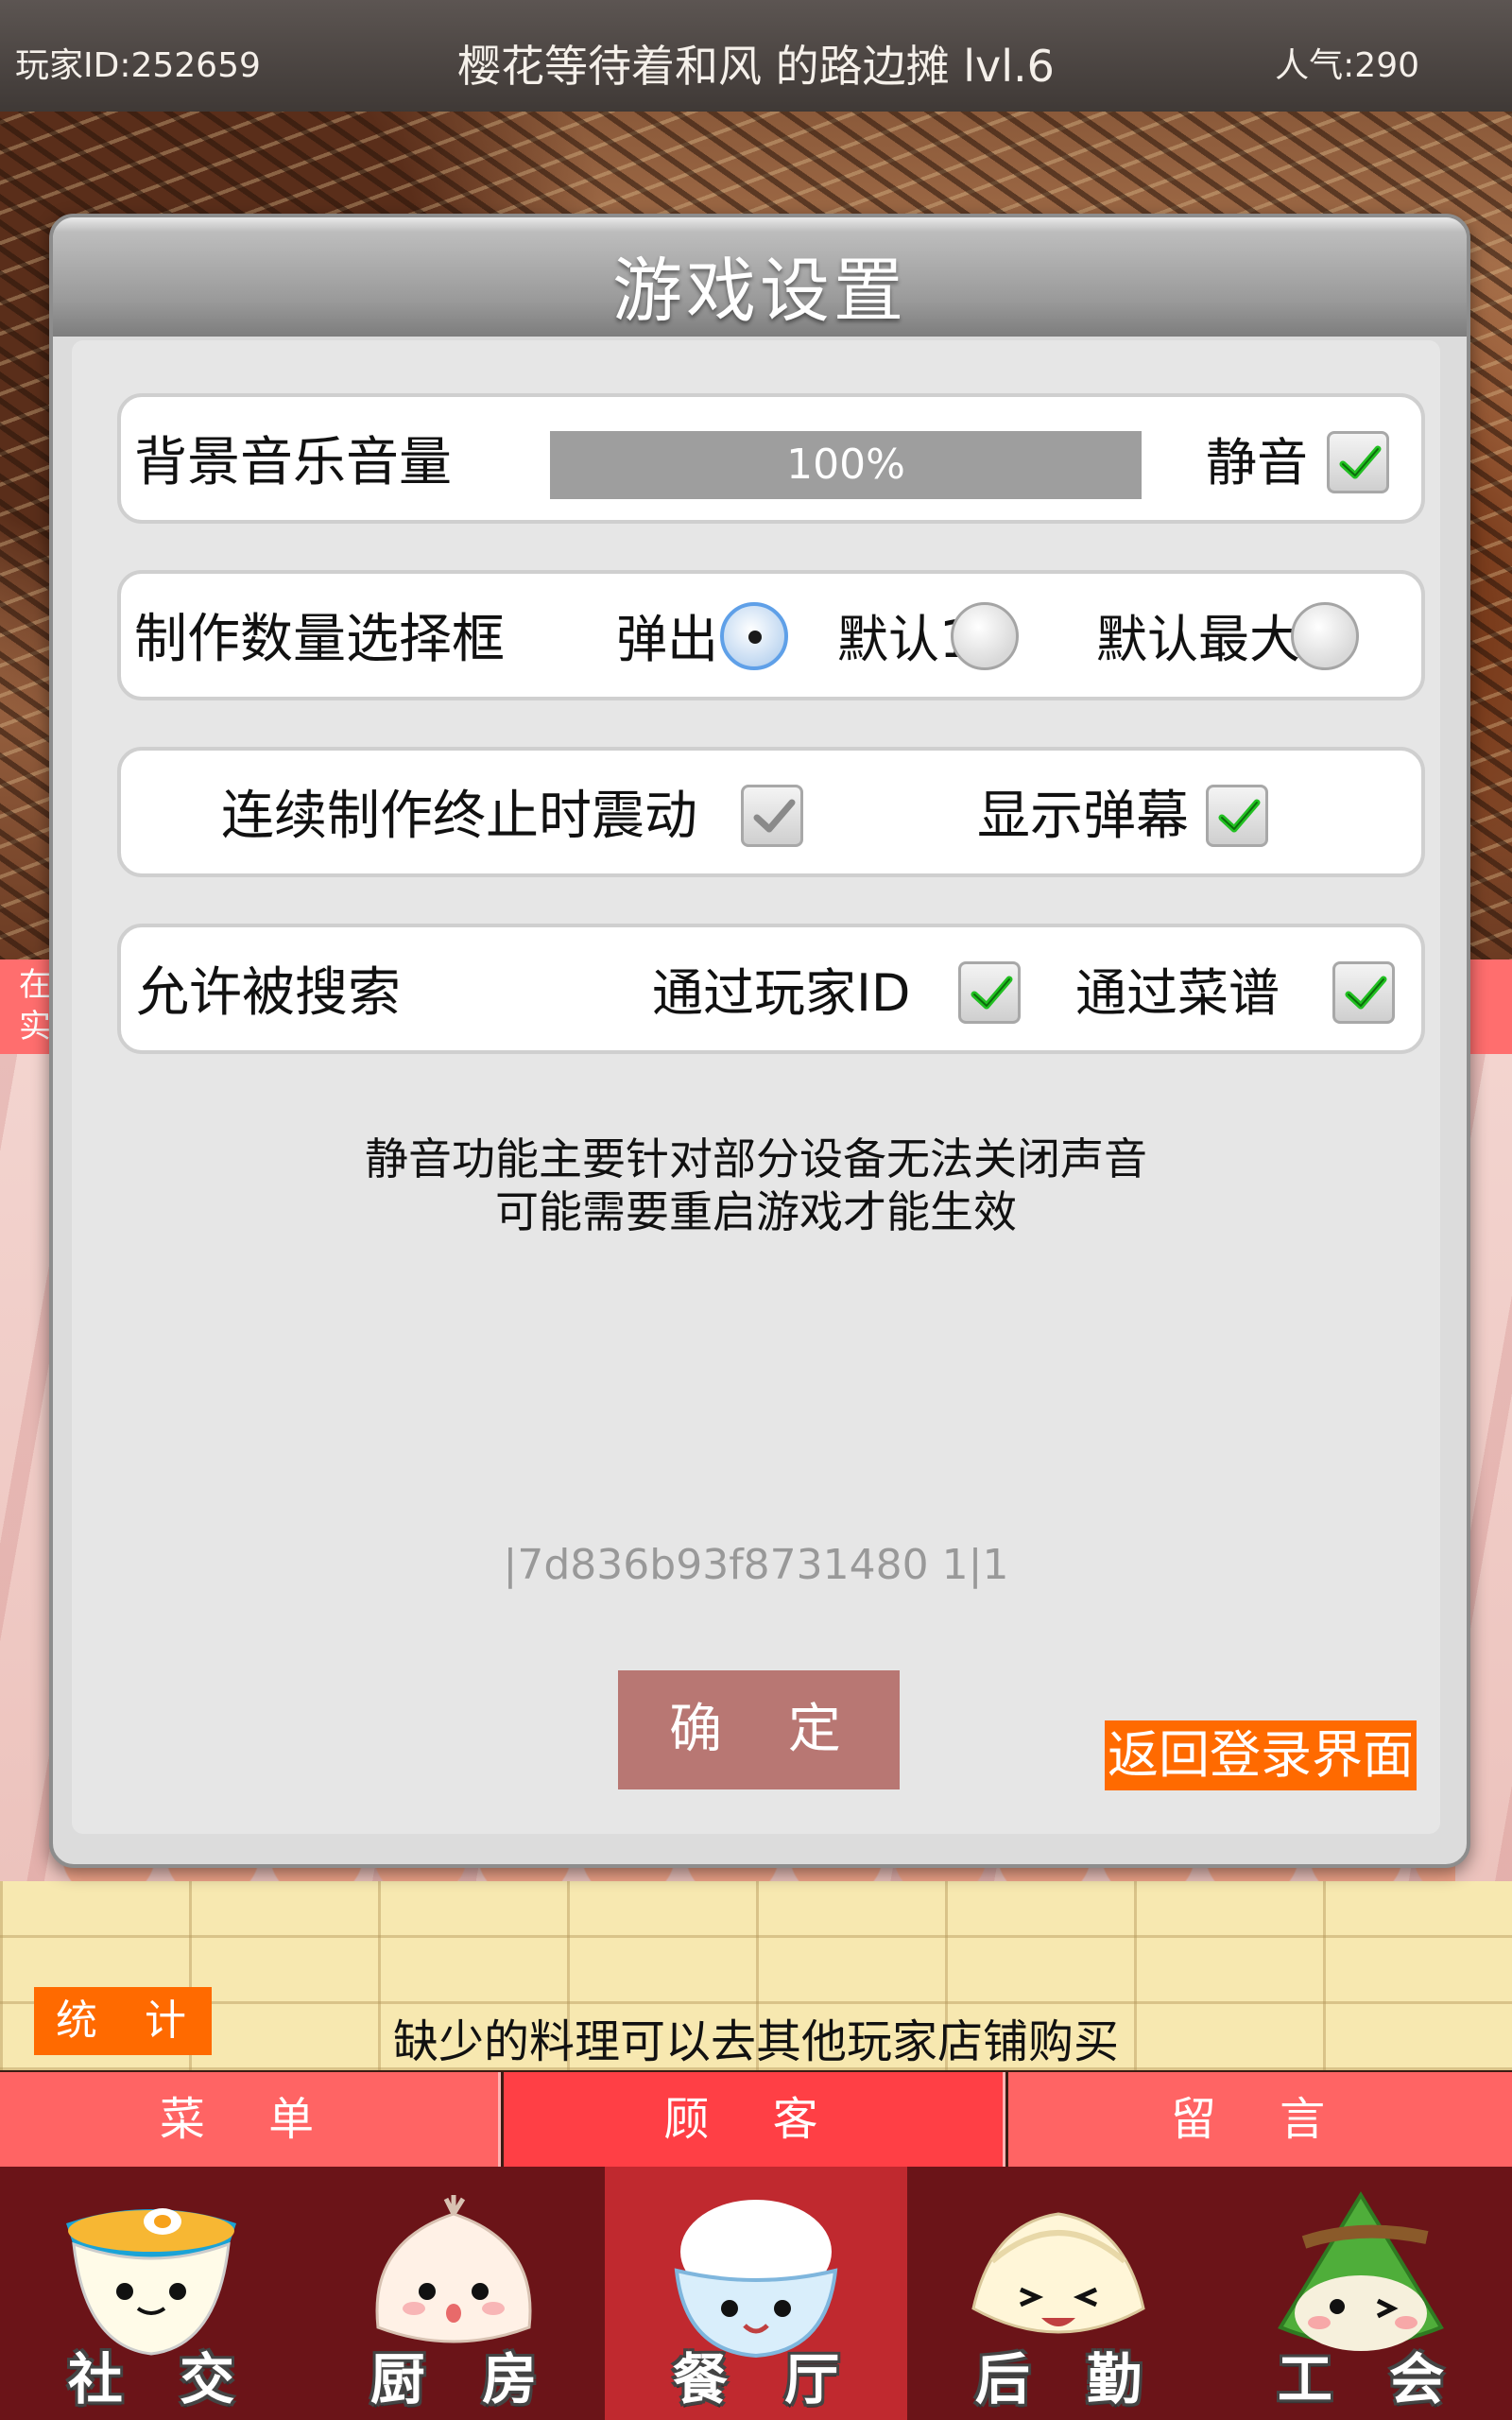 Image resolution: width=1512 pixels, height=2420 pixels. Describe the element at coordinates (1177, 993) in the screenshot. I see `search-by-recipe-label: 通过菜谱` at that location.